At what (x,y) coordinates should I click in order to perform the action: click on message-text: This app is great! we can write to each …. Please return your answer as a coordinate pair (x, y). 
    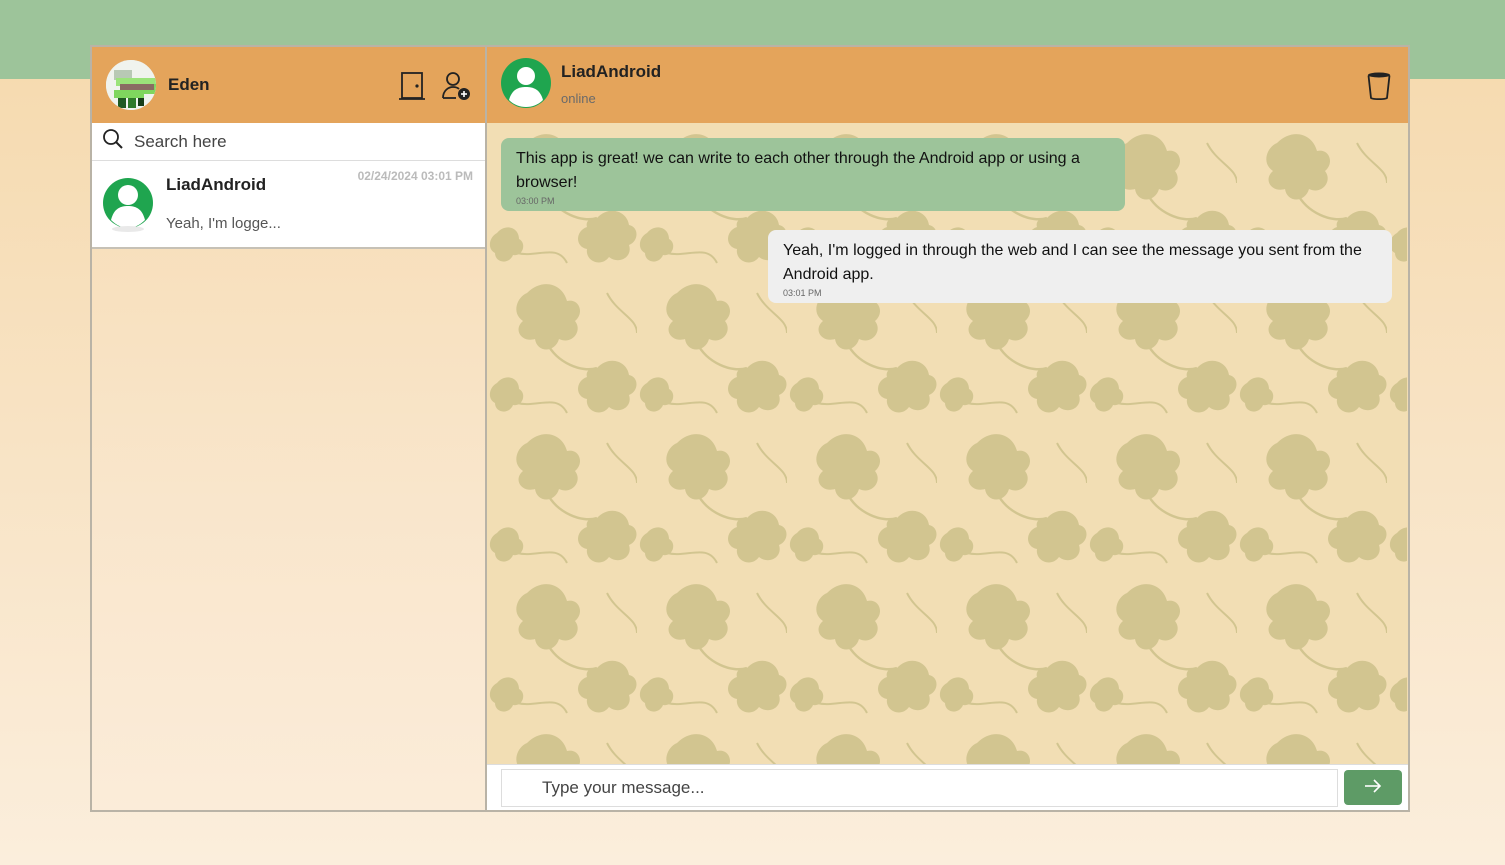
    Looking at the image, I should click on (798, 170).